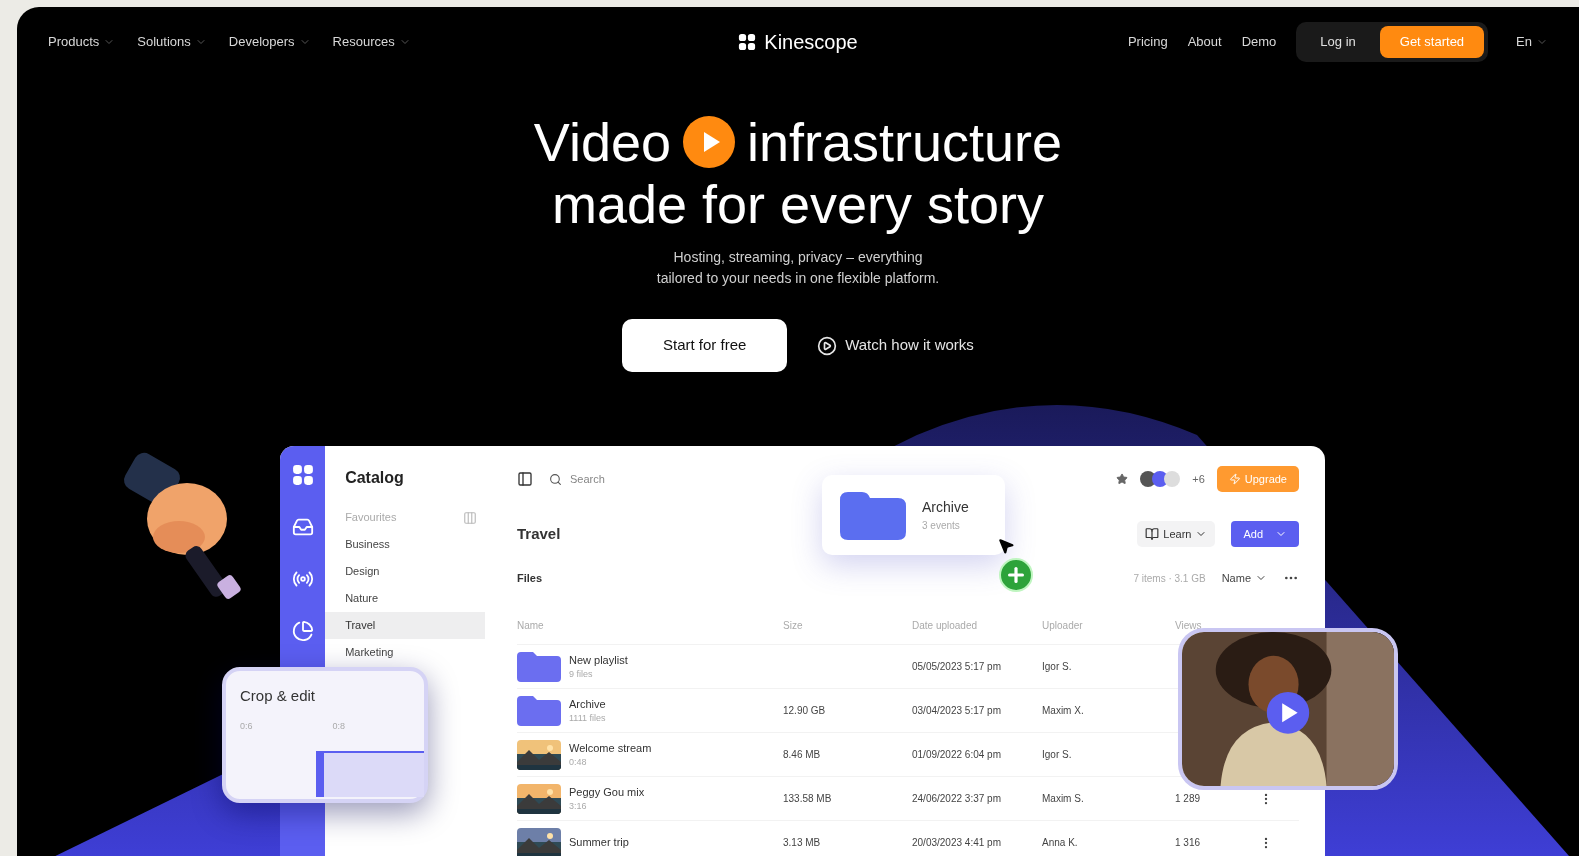  What do you see at coordinates (1189, 625) in the screenshot?
I see `column-header: Views` at bounding box center [1189, 625].